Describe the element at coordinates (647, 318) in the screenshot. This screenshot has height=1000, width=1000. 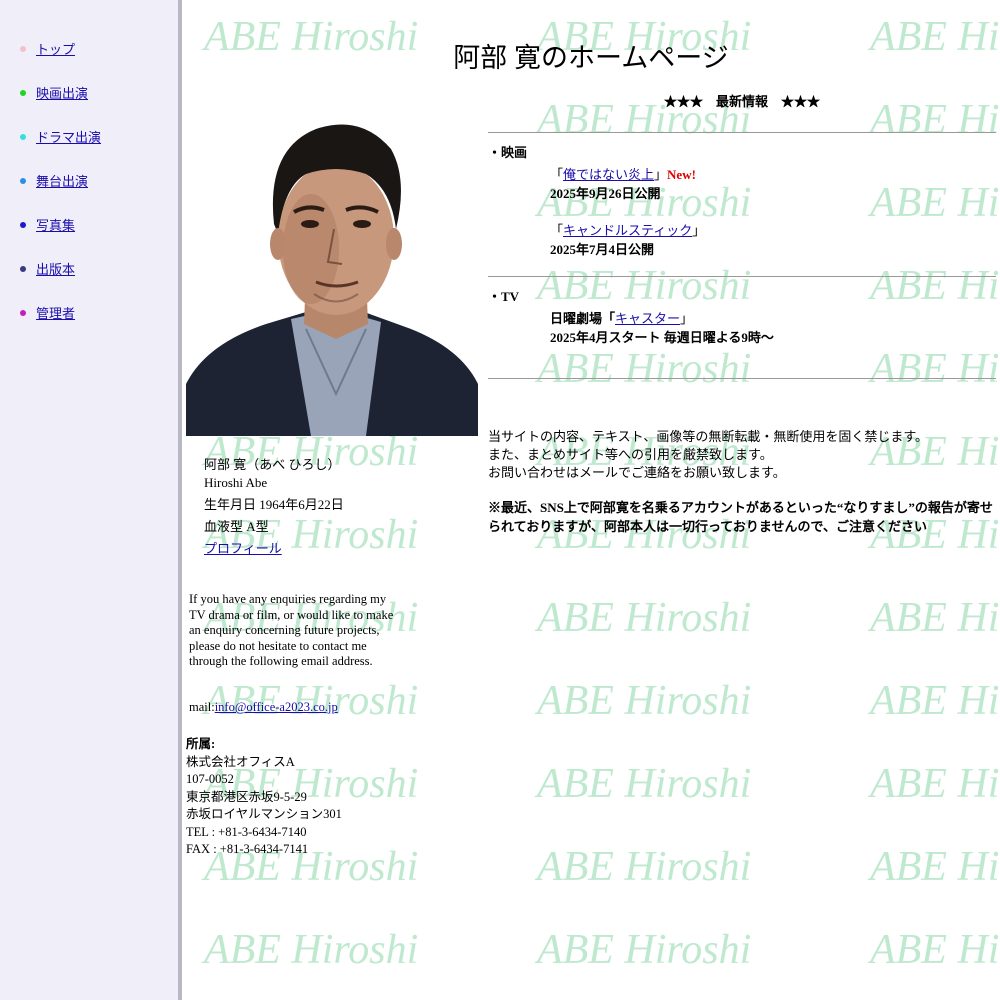
I see `tv-link: キャスター` at that location.